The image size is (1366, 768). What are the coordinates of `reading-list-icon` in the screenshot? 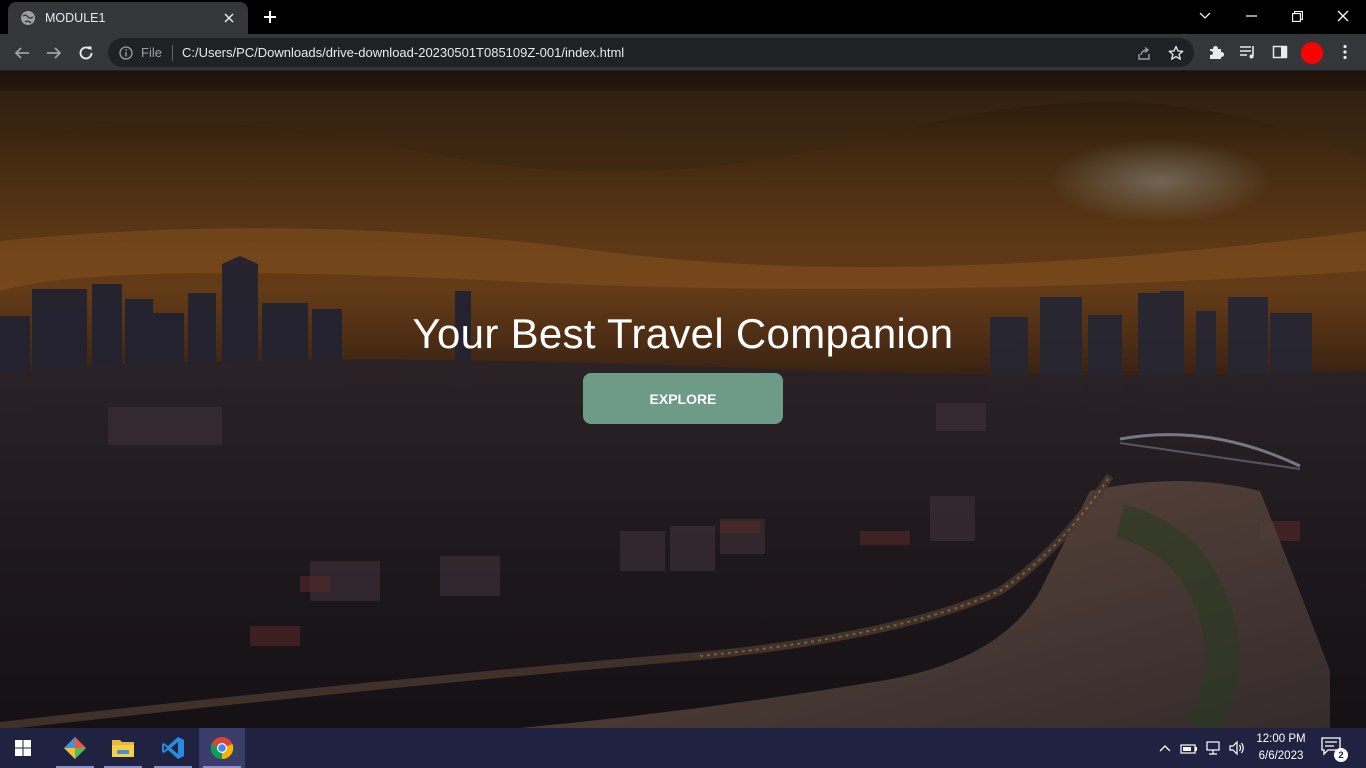 It's located at (1248, 52).